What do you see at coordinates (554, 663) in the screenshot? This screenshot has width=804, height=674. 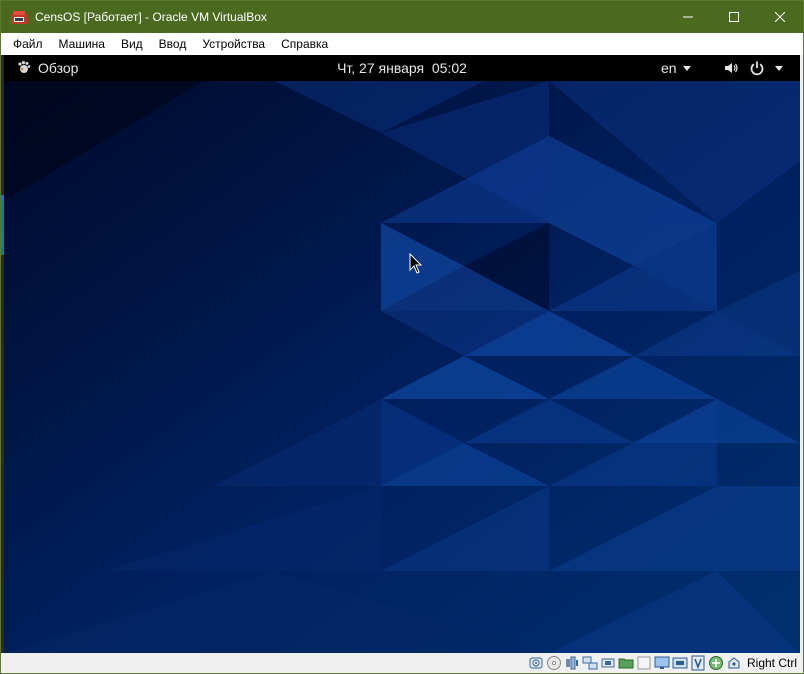 I see `optical-drive-icon` at bounding box center [554, 663].